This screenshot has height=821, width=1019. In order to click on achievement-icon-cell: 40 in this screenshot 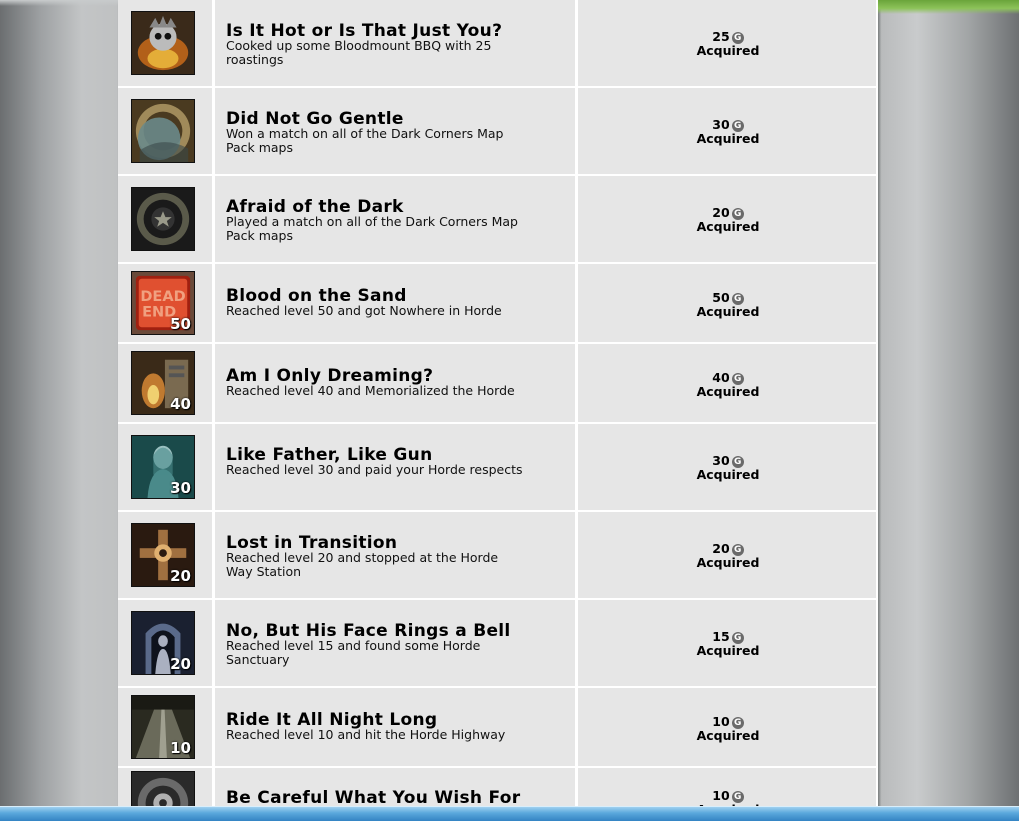, I will do `click(165, 383)`.